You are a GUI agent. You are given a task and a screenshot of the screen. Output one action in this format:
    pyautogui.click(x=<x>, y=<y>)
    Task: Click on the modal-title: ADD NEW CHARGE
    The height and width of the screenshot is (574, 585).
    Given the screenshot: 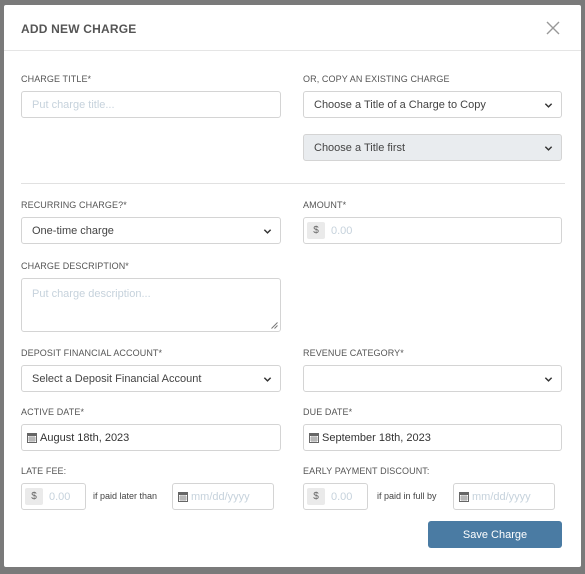 What is the action you would take?
    pyautogui.click(x=79, y=29)
    